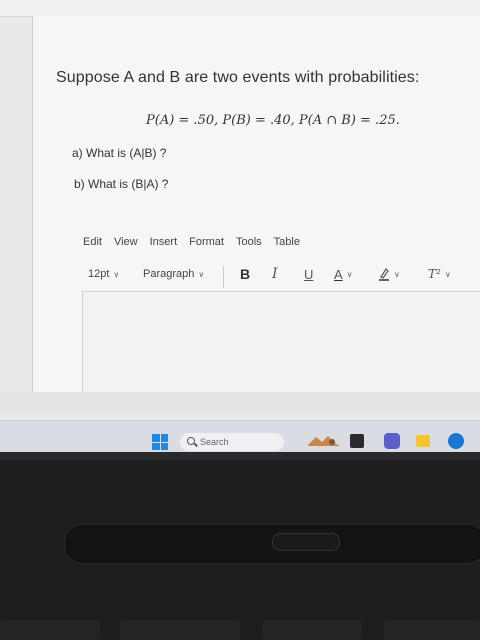 This screenshot has width=480, height=640. I want to click on part-b-question: b) What is (B|A) ?, so click(121, 184).